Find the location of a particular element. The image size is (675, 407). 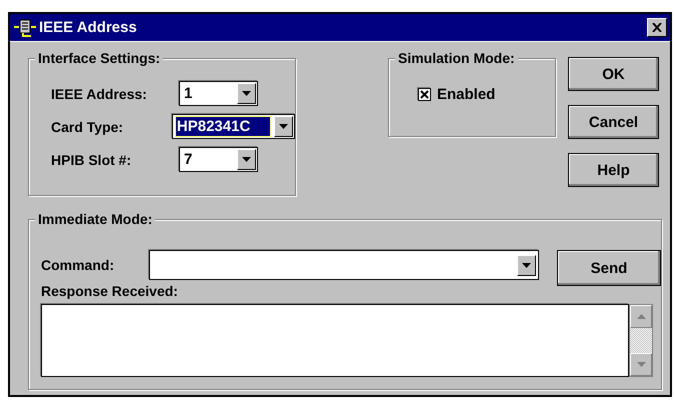

dialog-button: OK is located at coordinates (613, 74).